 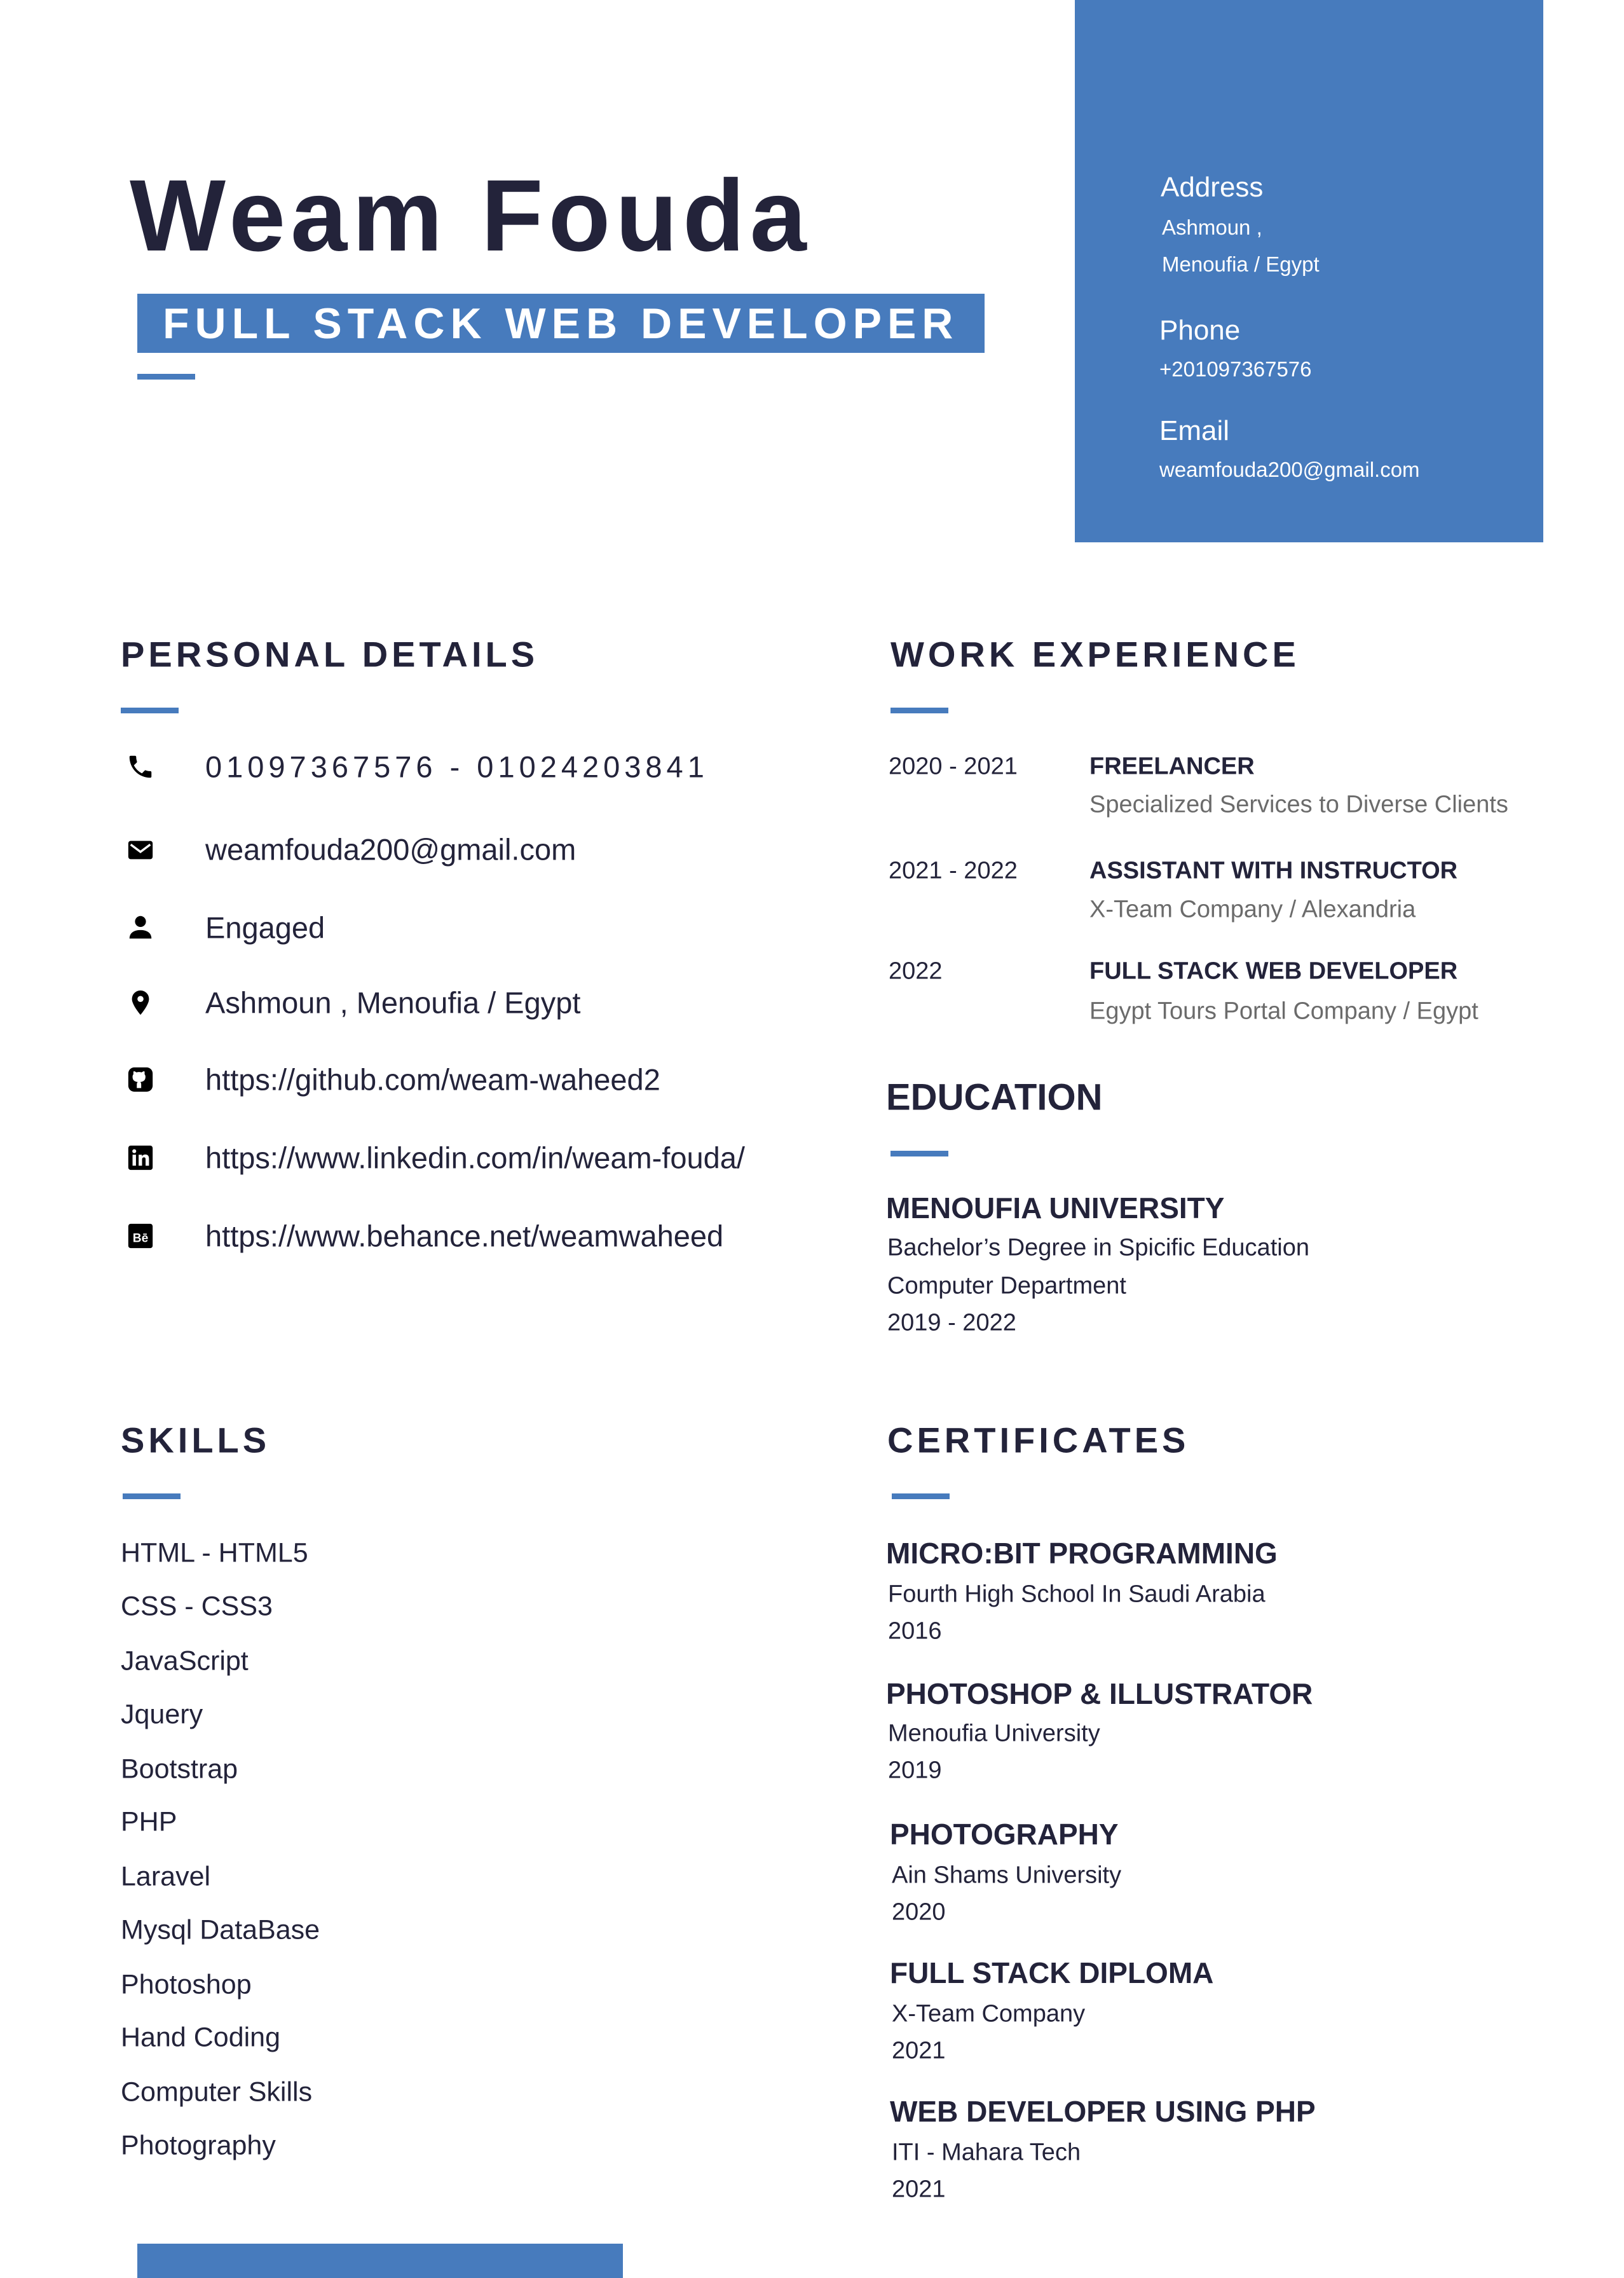 I want to click on contact-github-link: https://github.com/weam-waheed2, so click(x=432, y=1079).